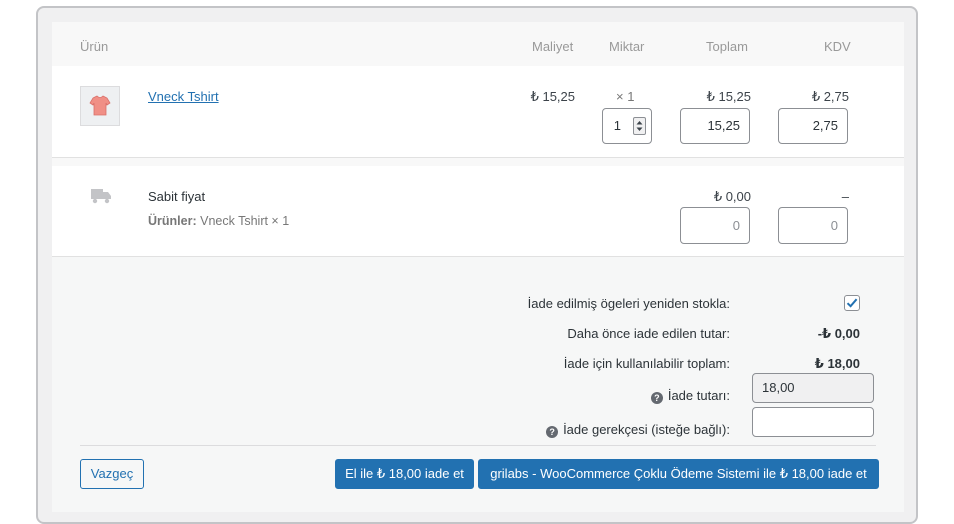 This screenshot has width=954, height=524. I want to click on available-refund-value: ₺ 18,00, so click(837, 363).